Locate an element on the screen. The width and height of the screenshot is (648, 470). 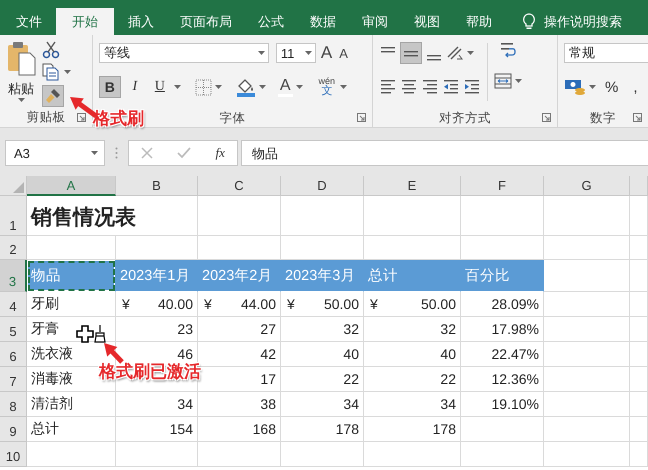
column-header: F is located at coordinates (502, 186).